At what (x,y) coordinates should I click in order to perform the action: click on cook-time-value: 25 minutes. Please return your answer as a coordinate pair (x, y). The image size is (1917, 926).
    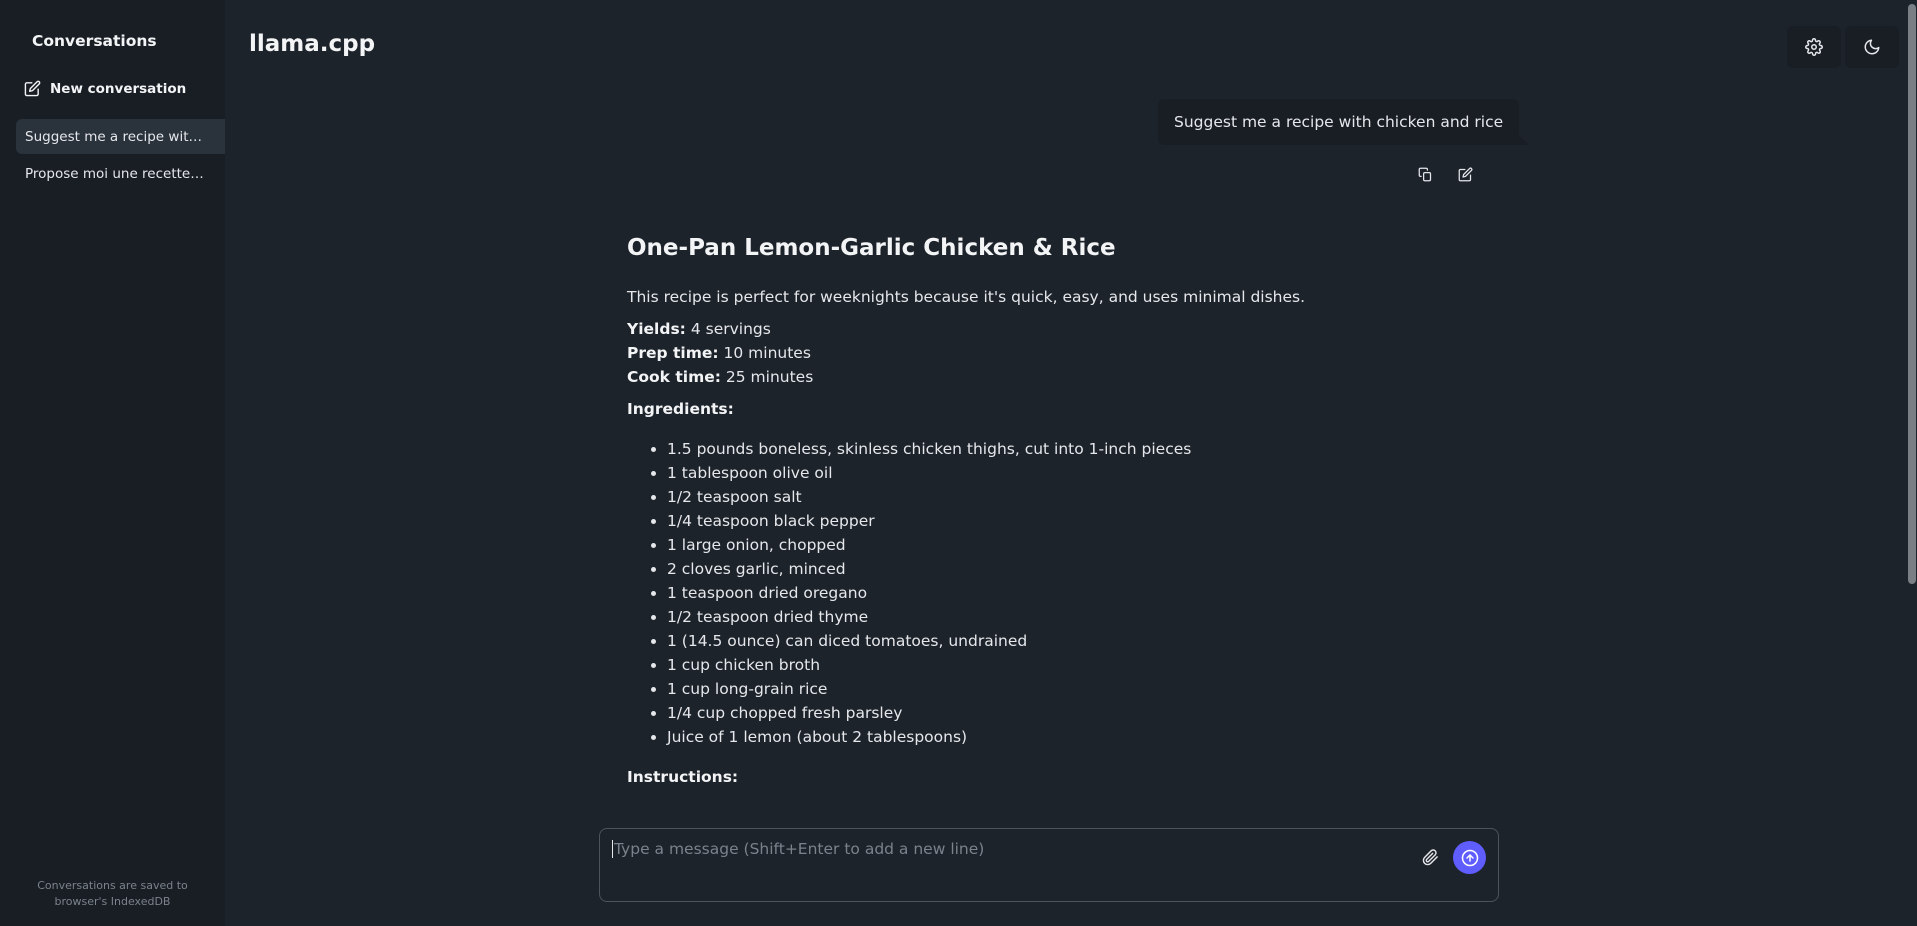
    Looking at the image, I should click on (769, 377).